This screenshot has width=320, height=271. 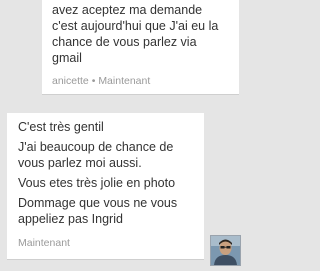 I want to click on avatar, so click(x=225, y=250).